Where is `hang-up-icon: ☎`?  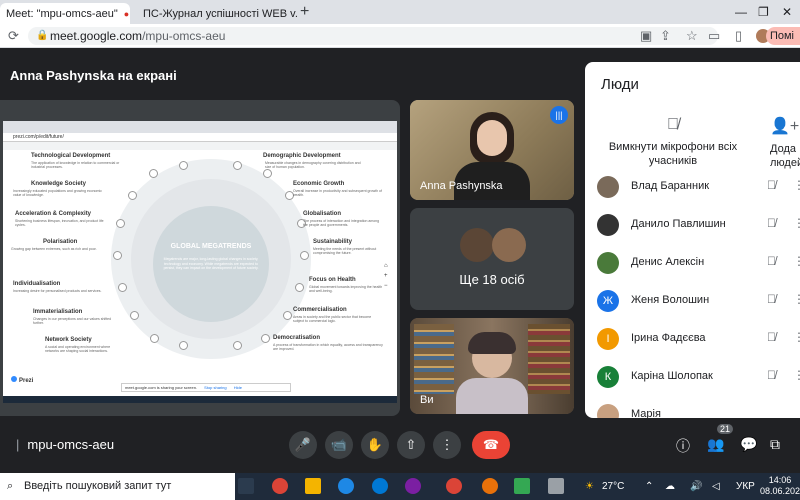
hang-up-icon: ☎ is located at coordinates (491, 444).